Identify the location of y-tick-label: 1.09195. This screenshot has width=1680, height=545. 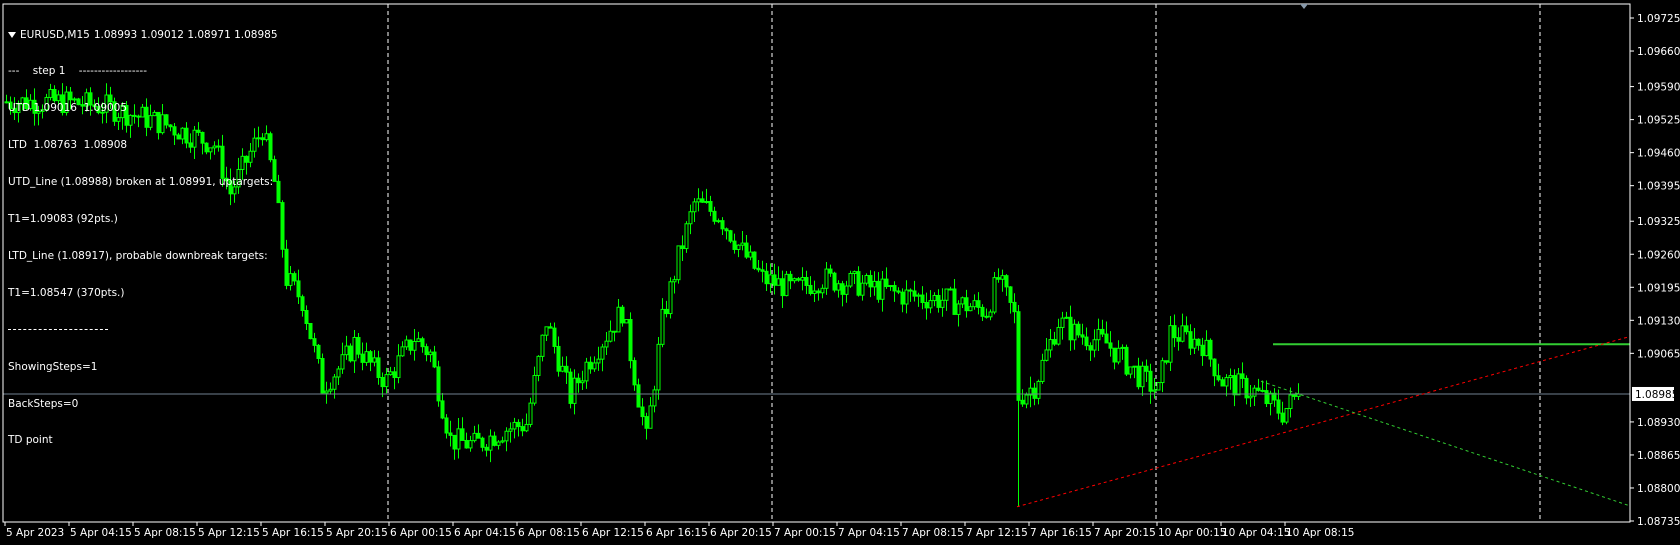
(1658, 288).